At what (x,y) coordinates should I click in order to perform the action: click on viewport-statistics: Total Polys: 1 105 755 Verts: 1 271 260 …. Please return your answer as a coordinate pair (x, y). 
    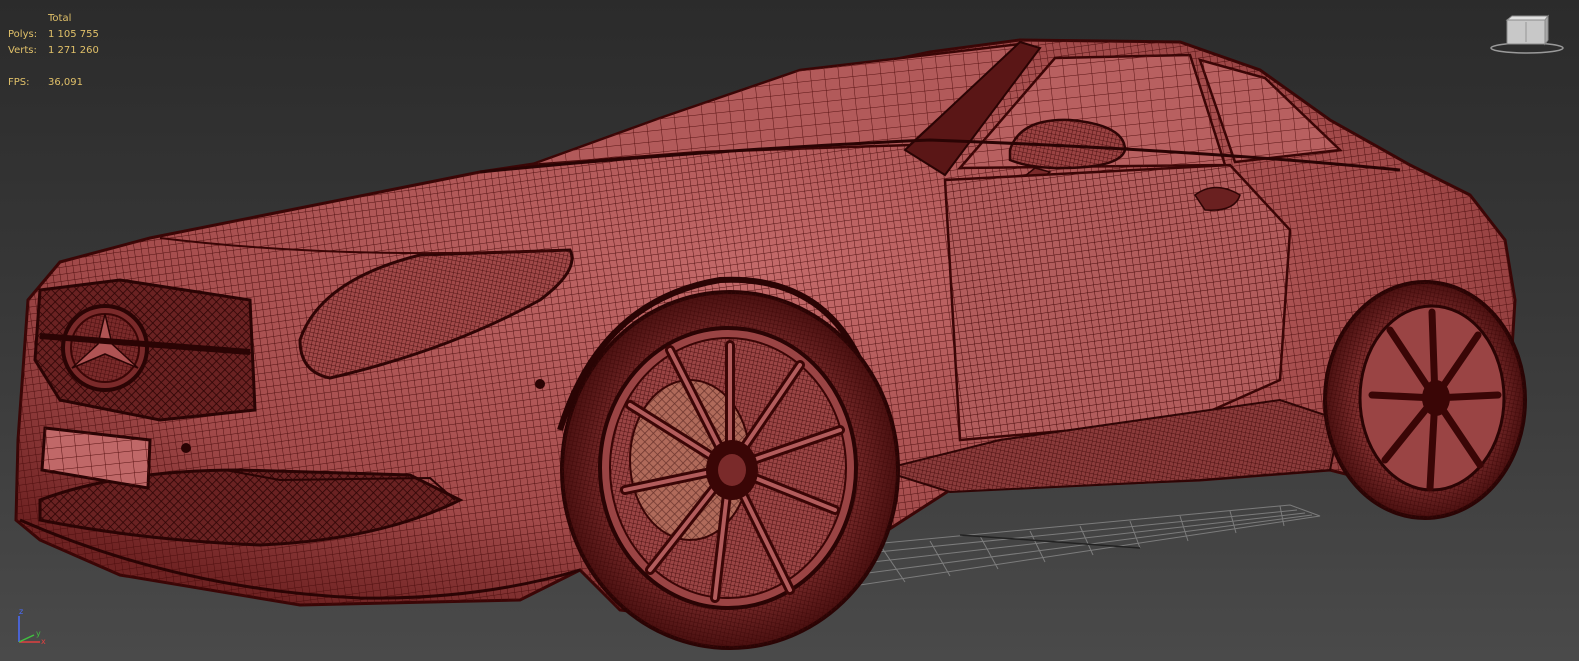
    Looking at the image, I should click on (53, 51).